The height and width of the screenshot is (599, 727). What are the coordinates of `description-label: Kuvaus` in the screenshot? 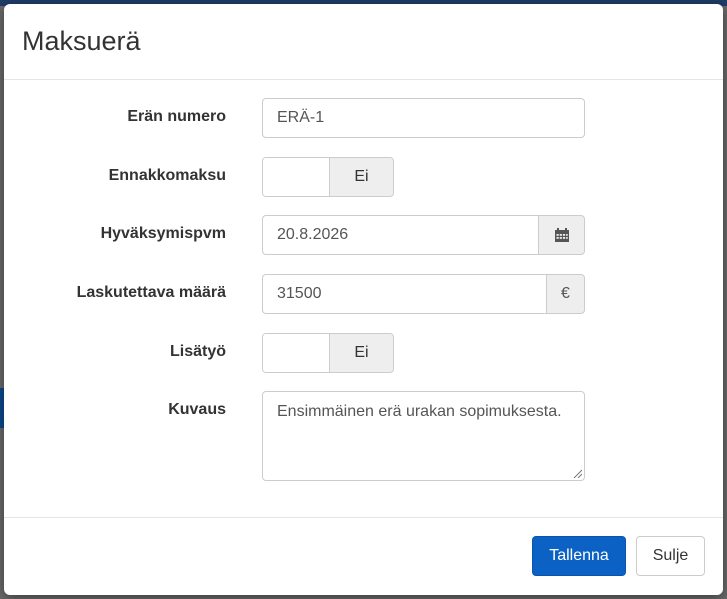 It's located at (197, 409).